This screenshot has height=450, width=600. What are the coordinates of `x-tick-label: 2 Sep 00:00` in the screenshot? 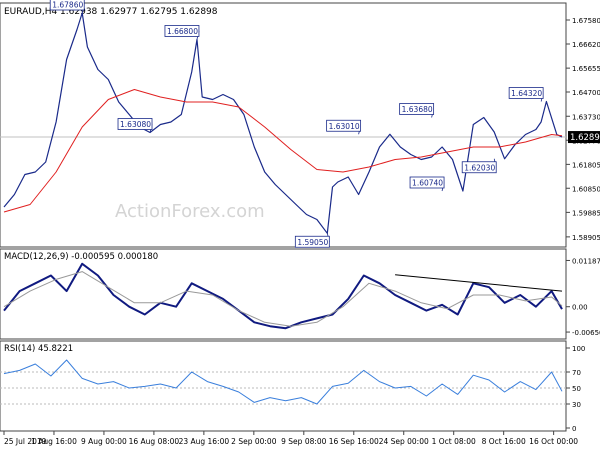 It's located at (254, 441).